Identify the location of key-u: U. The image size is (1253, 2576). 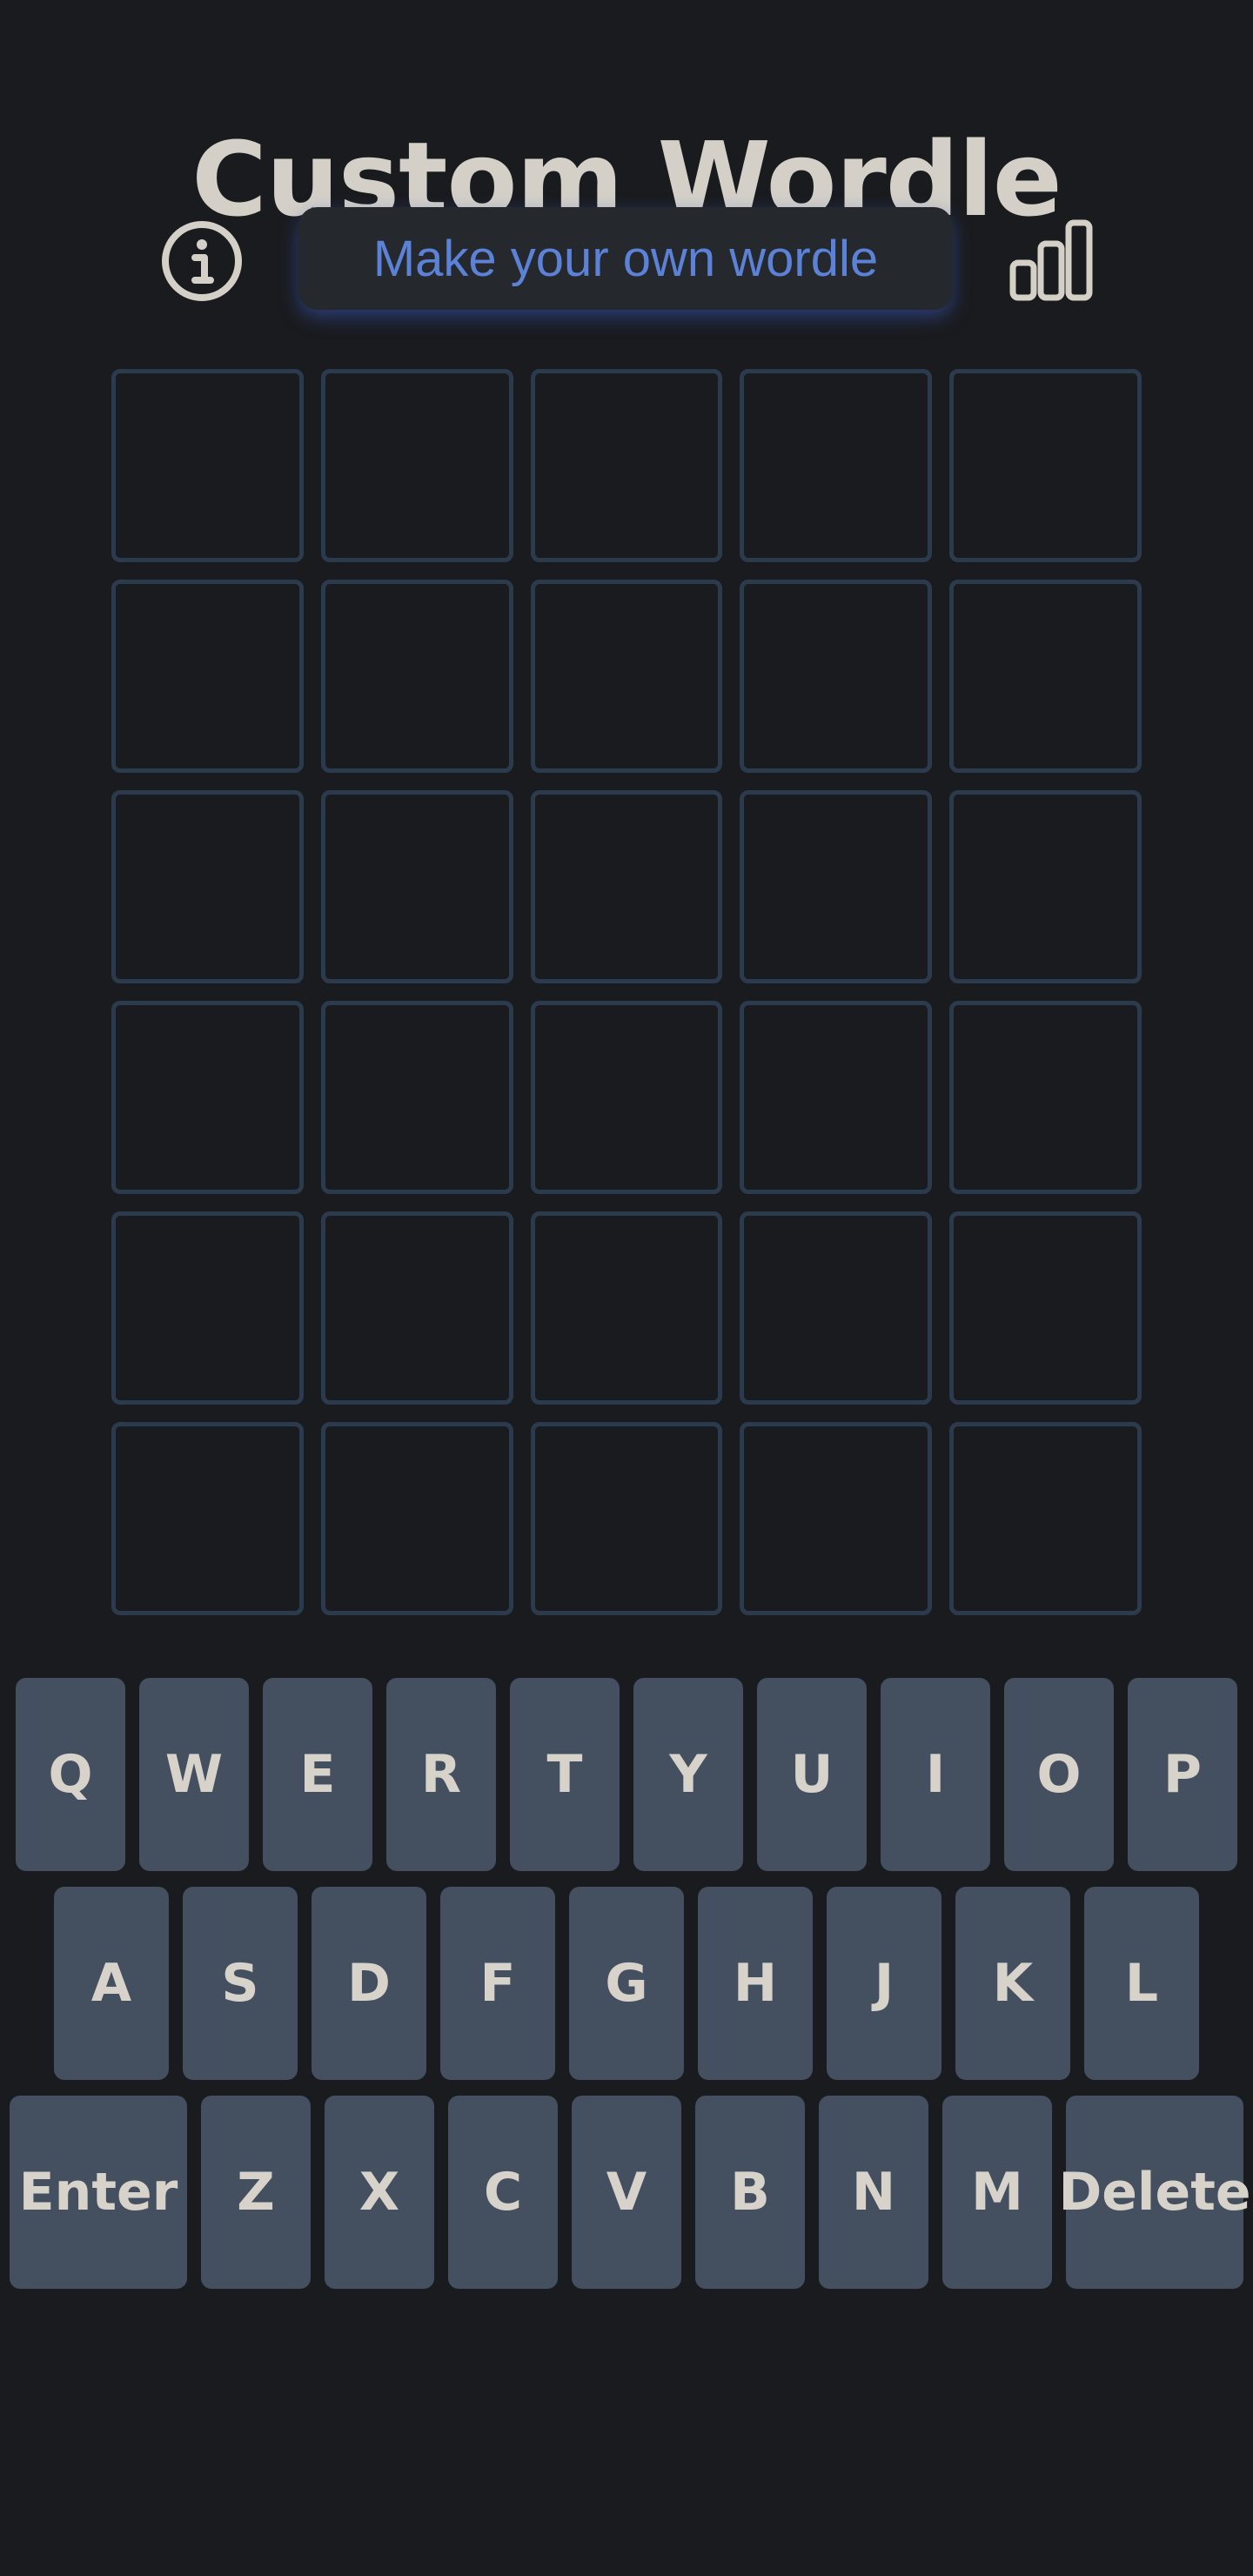
(812, 1775).